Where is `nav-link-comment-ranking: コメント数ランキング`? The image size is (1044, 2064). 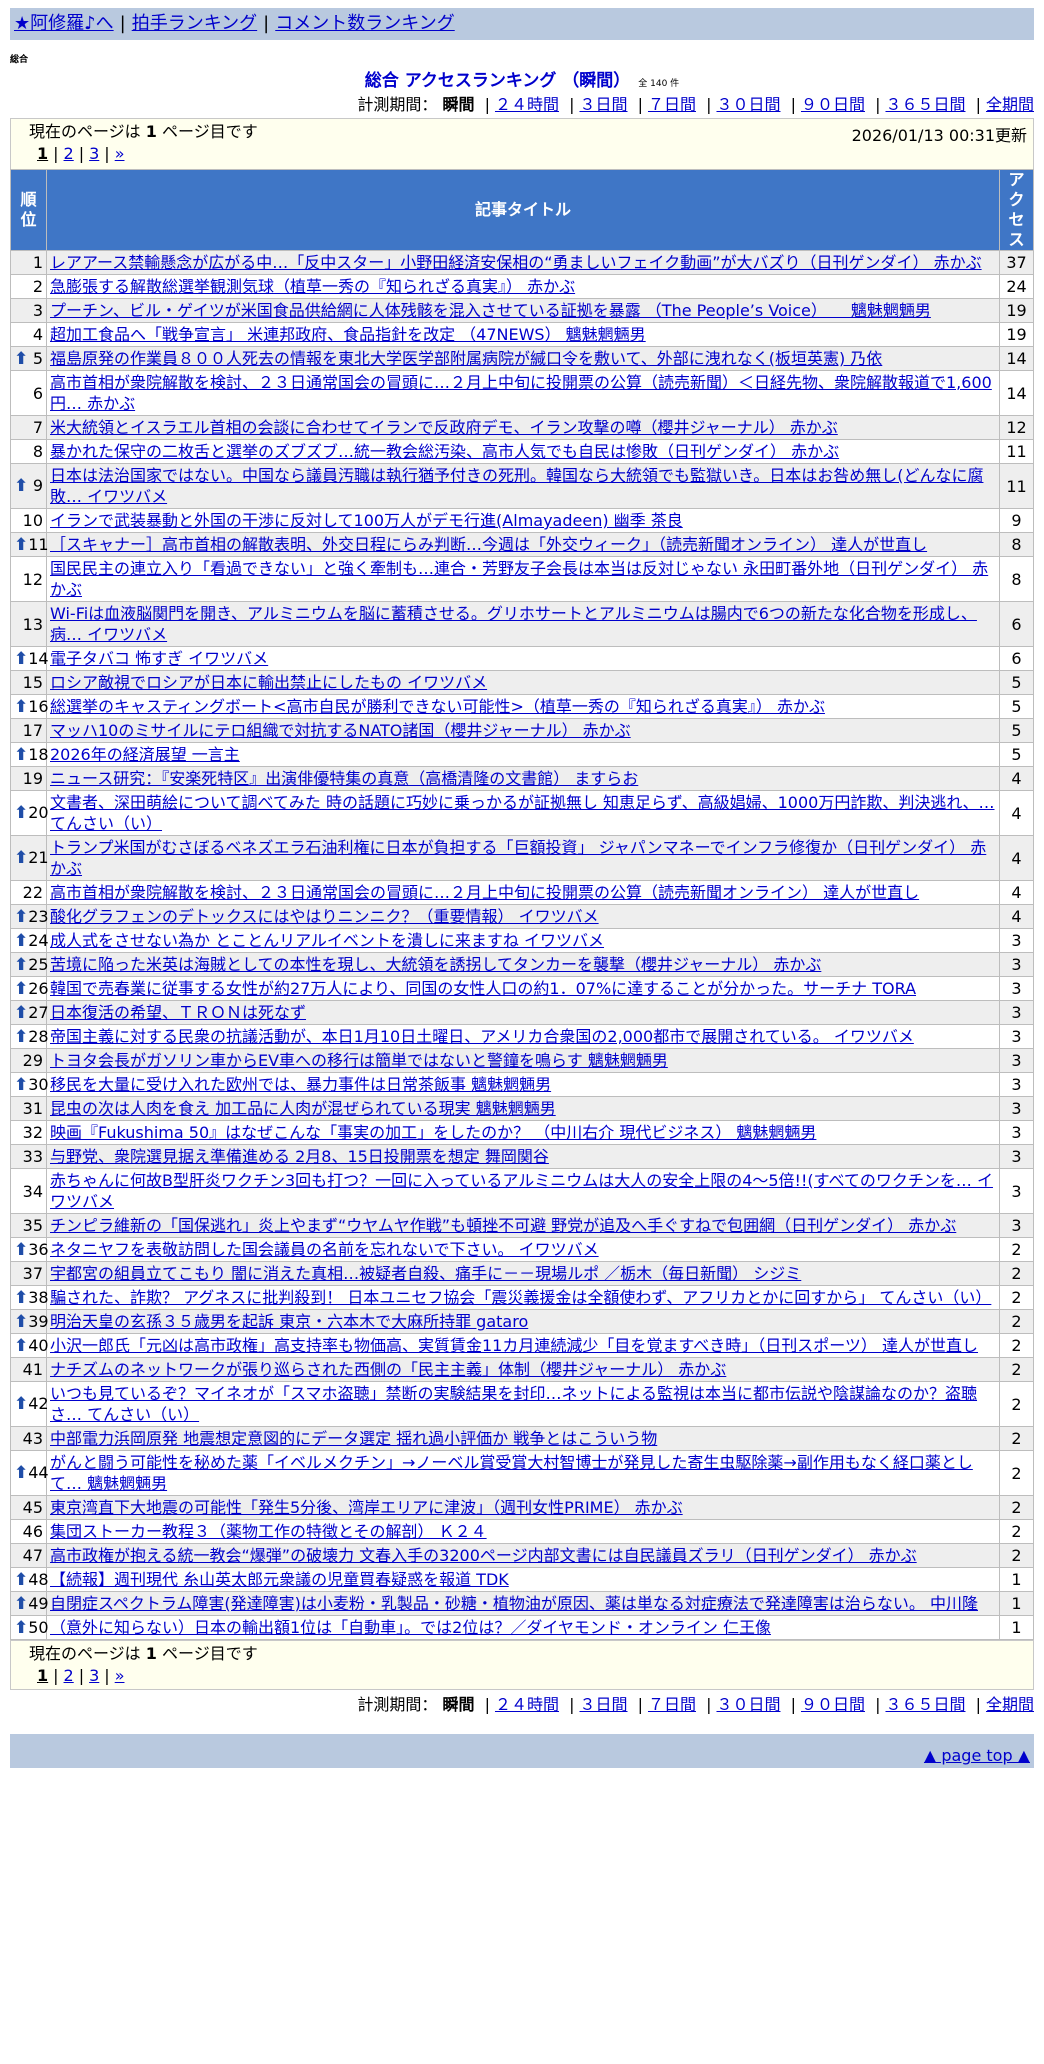
nav-link-comment-ranking: コメント数ランキング is located at coordinates (364, 23).